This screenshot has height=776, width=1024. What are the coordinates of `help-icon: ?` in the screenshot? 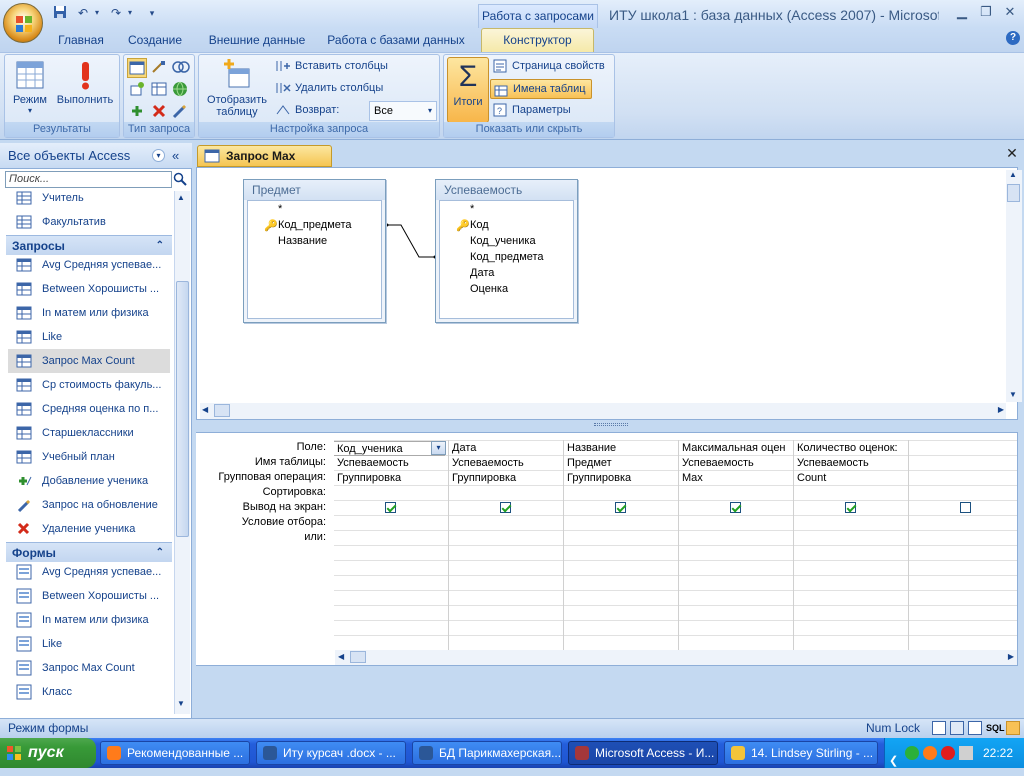 It's located at (1013, 38).